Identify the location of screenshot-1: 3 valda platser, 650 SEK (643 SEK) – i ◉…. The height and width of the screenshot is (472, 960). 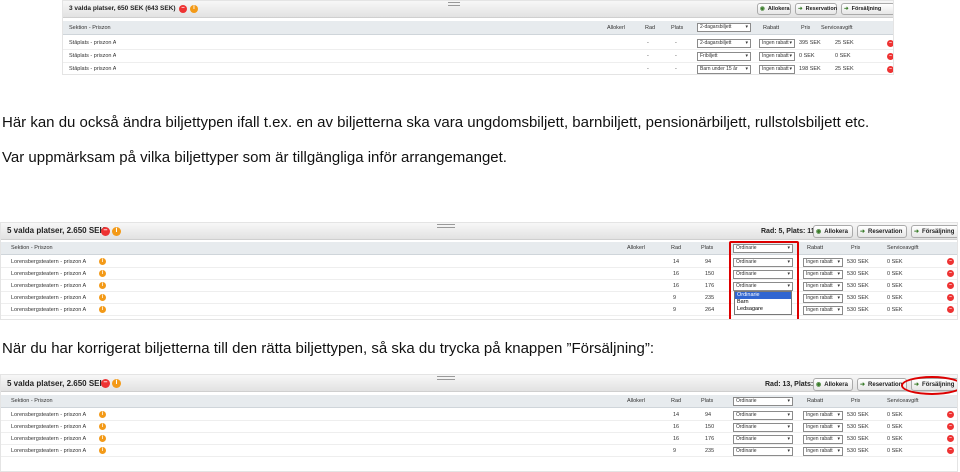
(478, 37).